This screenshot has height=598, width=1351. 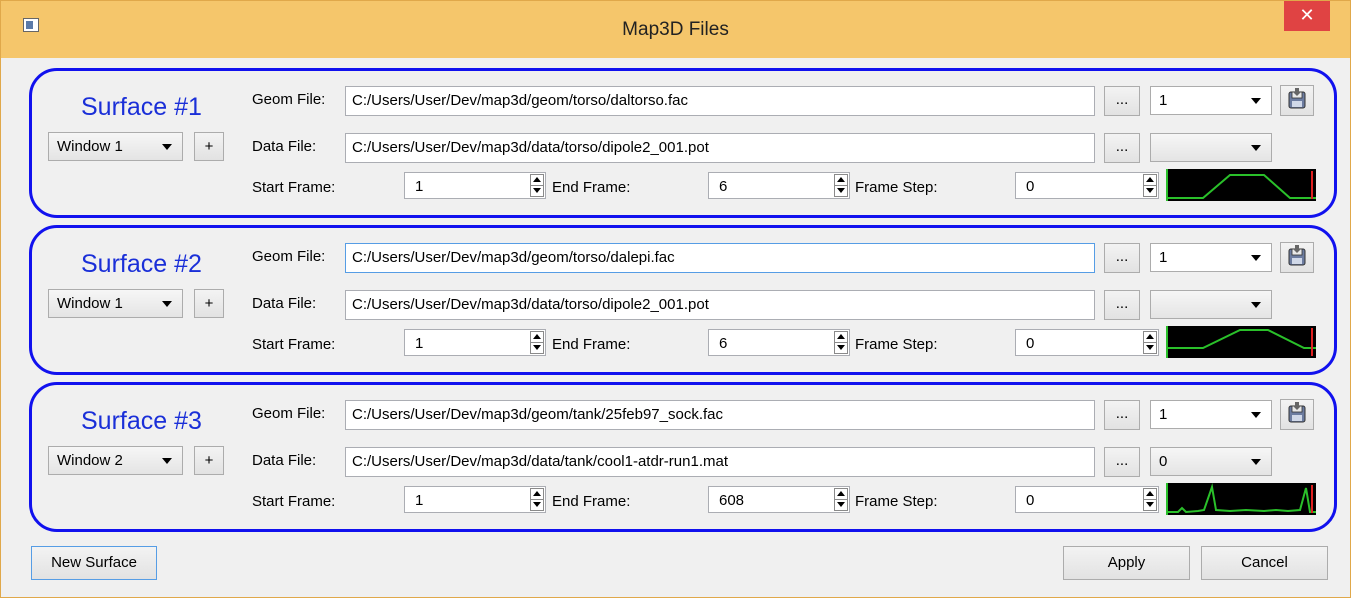 What do you see at coordinates (1211, 461) in the screenshot?
I see `data-index-select: 0` at bounding box center [1211, 461].